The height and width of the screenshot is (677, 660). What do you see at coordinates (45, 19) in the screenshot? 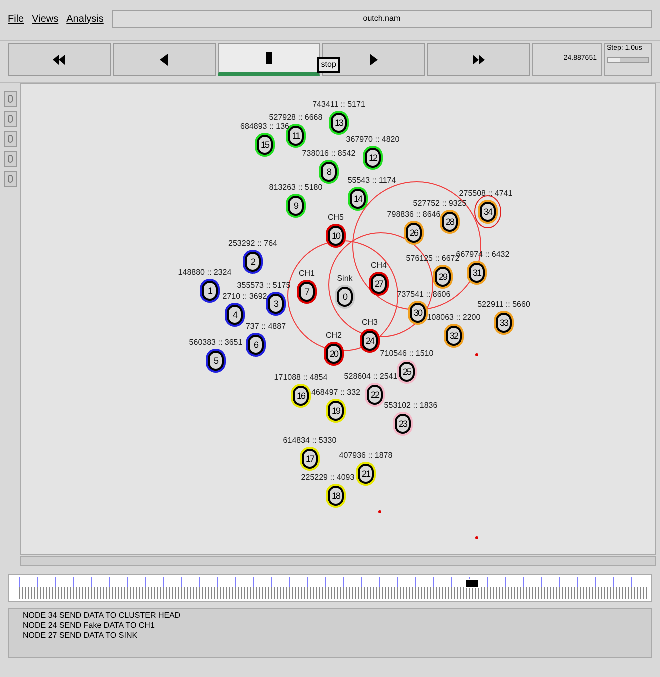
I see `menu-item: Views` at bounding box center [45, 19].